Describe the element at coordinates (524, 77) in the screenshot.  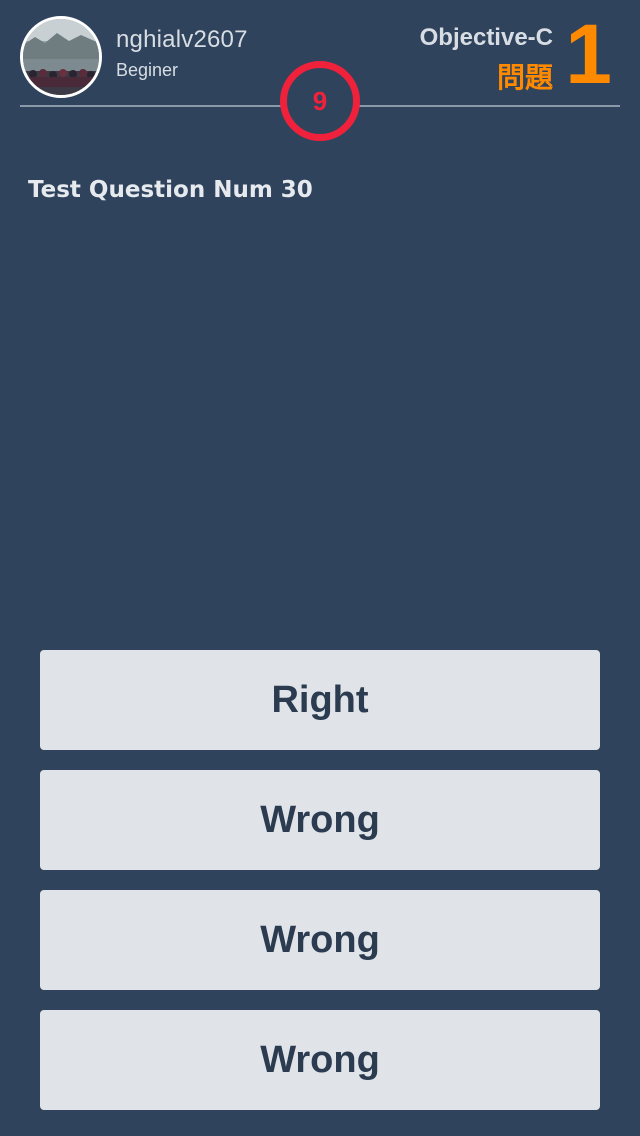
I see `question-label: 問題` at that location.